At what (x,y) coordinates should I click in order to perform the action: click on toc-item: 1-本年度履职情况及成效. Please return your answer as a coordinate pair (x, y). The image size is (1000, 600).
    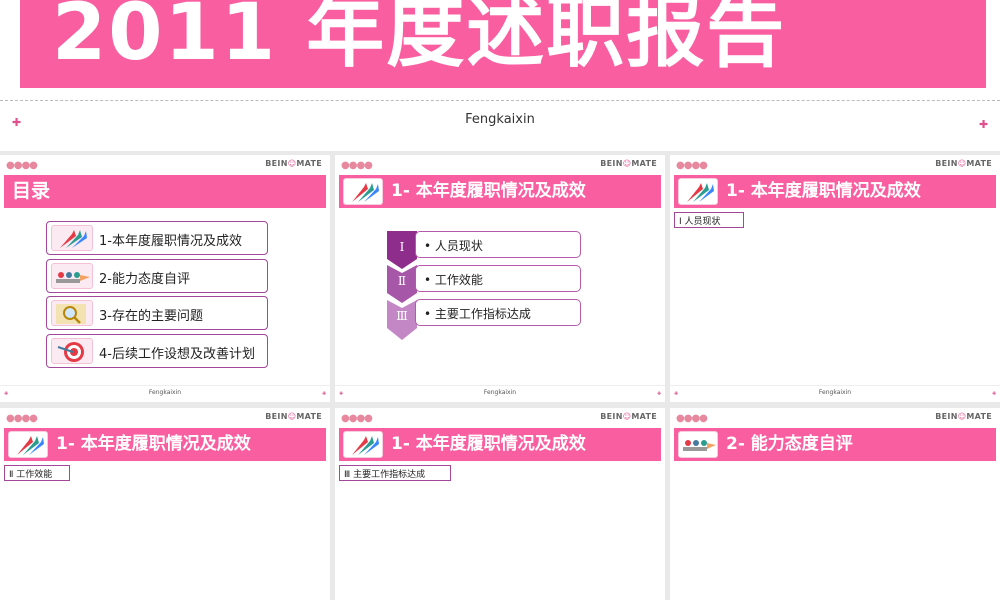
    Looking at the image, I should click on (157, 238).